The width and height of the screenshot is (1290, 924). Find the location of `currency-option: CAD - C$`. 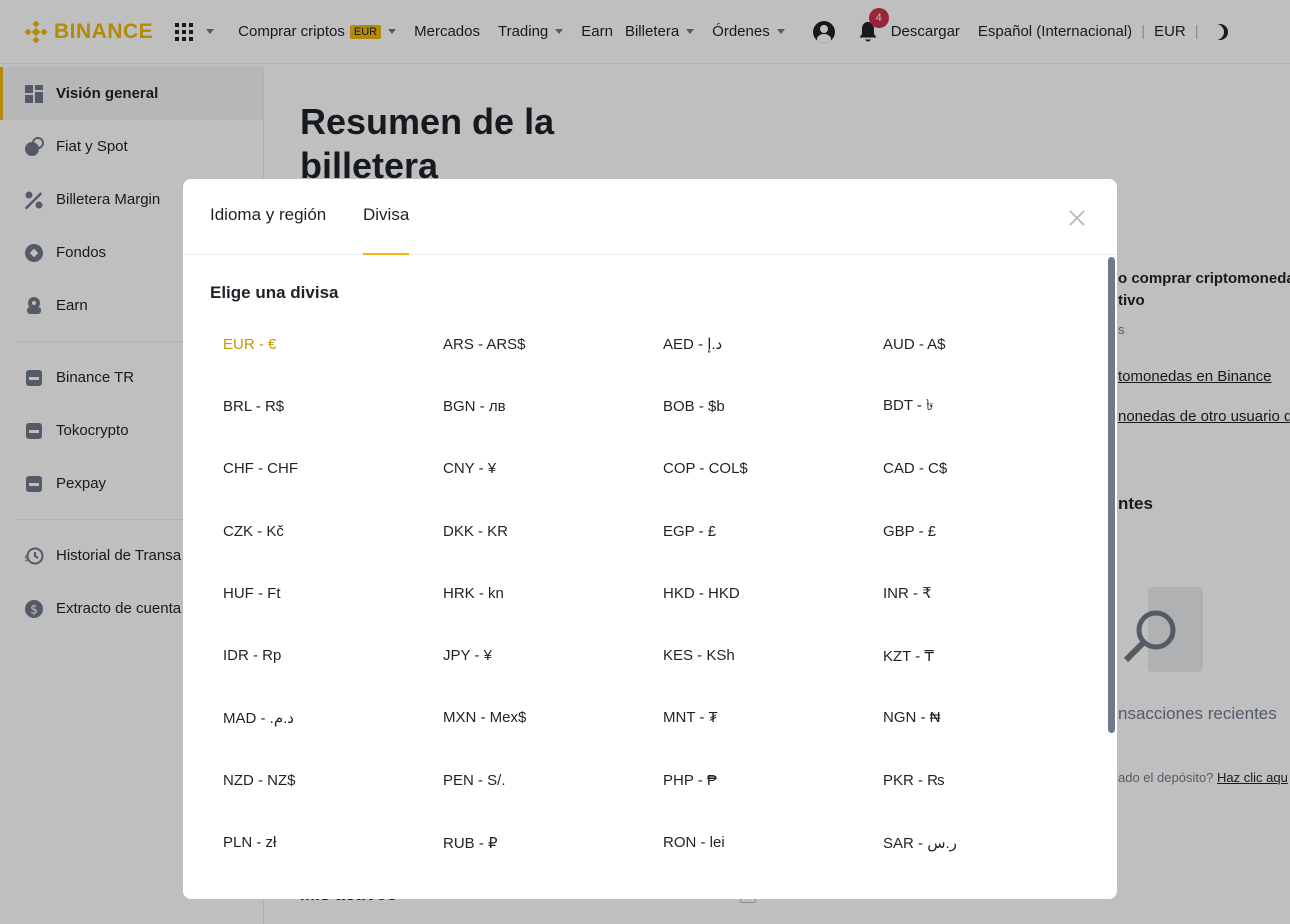

currency-option: CAD - C$ is located at coordinates (980, 469).